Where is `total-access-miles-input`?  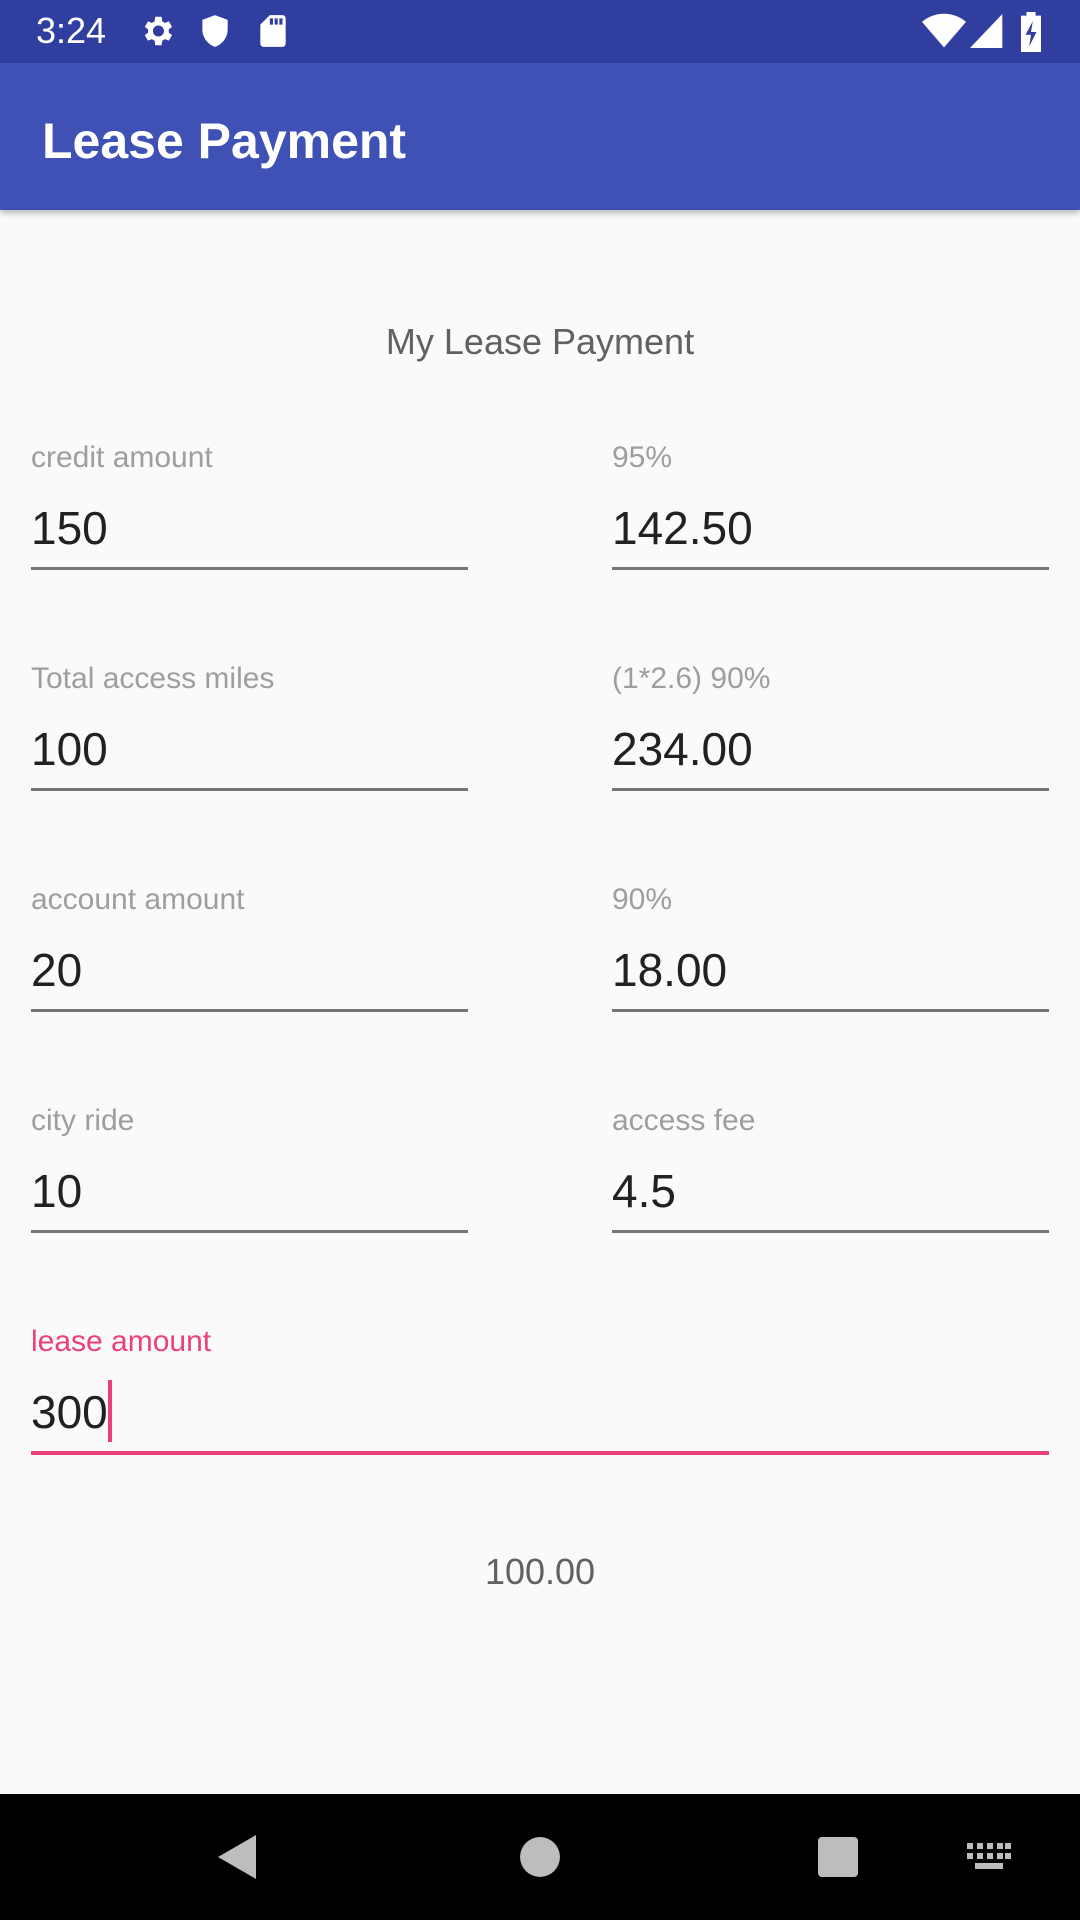
total-access-miles-input is located at coordinates (249, 756).